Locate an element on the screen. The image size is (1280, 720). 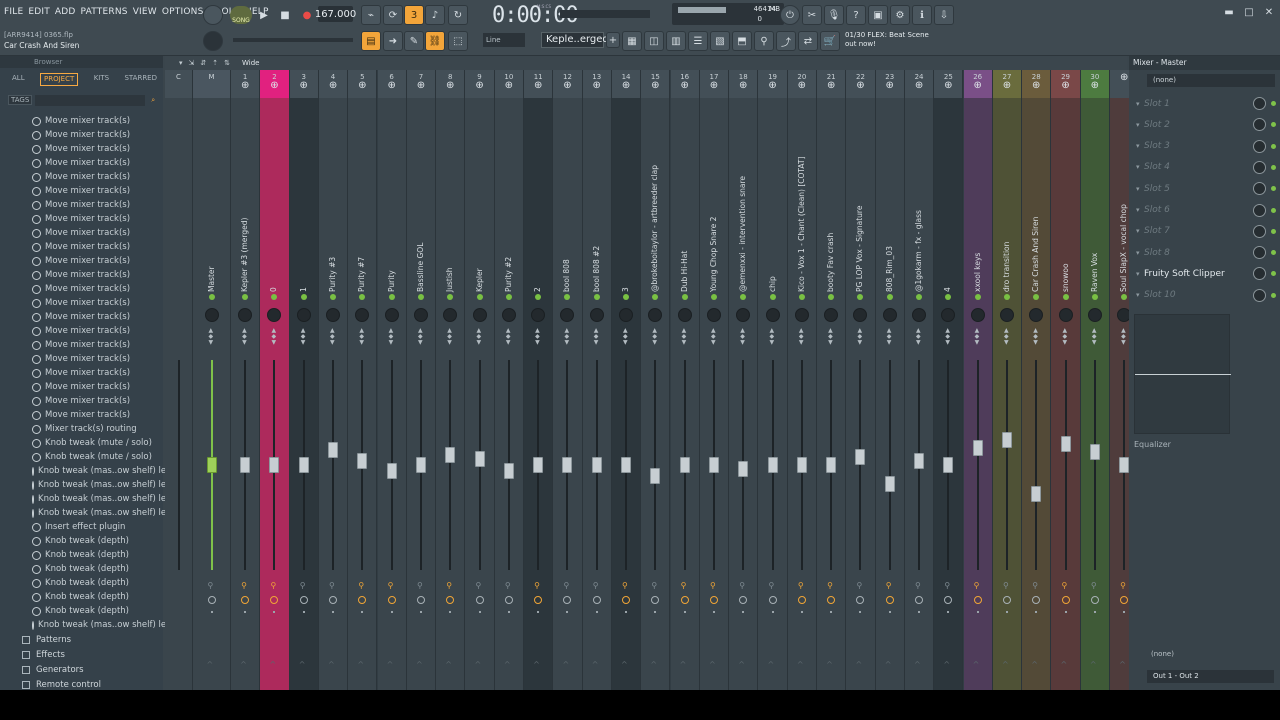
news-panel: 01/30 FLEX: Beat Scene out now! is located at coordinates (890, 40).